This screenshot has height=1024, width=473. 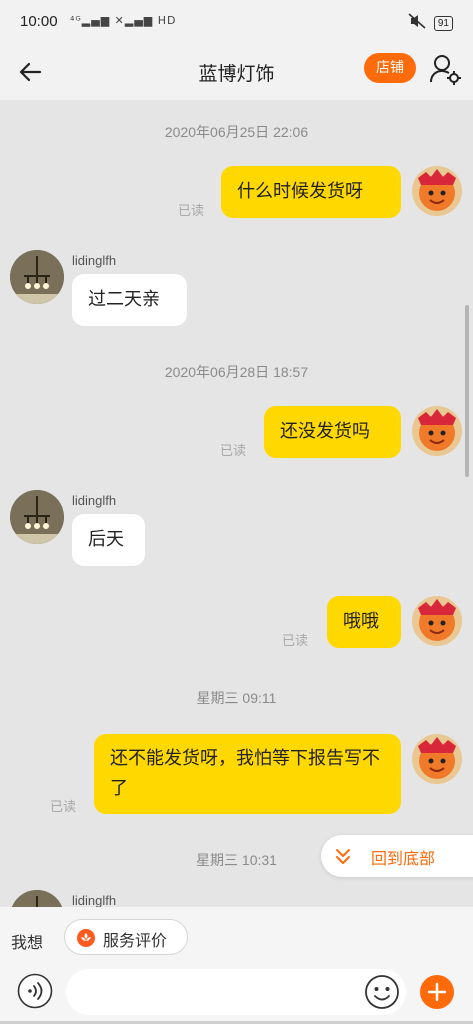 I want to click on profile-settings-icon, so click(x=445, y=69).